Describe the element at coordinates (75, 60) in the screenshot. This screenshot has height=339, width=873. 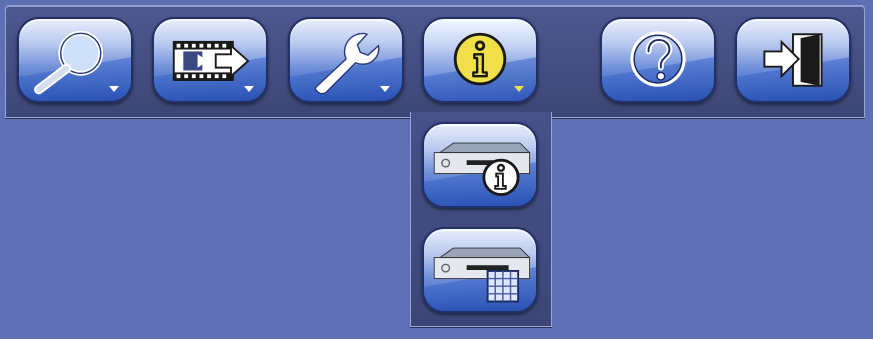
I see `search-button` at that location.